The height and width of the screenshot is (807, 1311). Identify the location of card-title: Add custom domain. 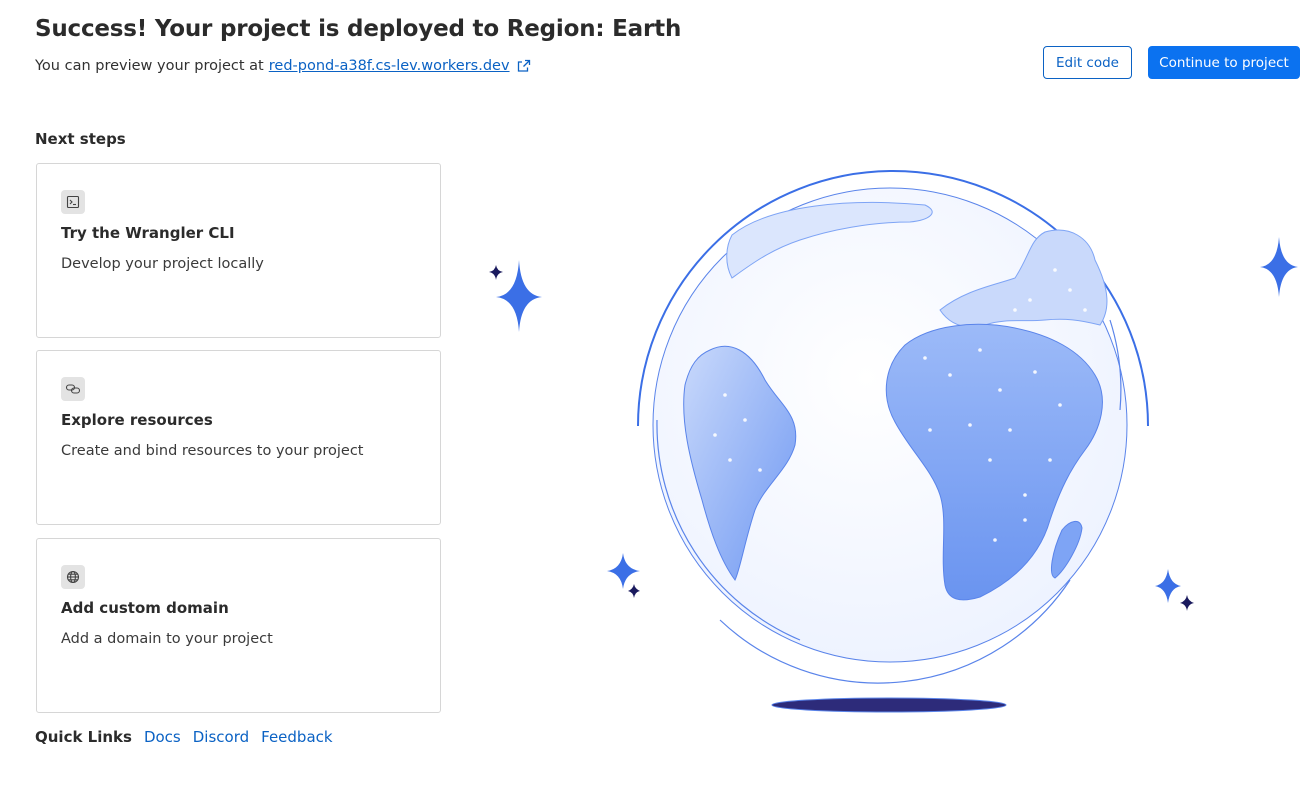
(145, 608).